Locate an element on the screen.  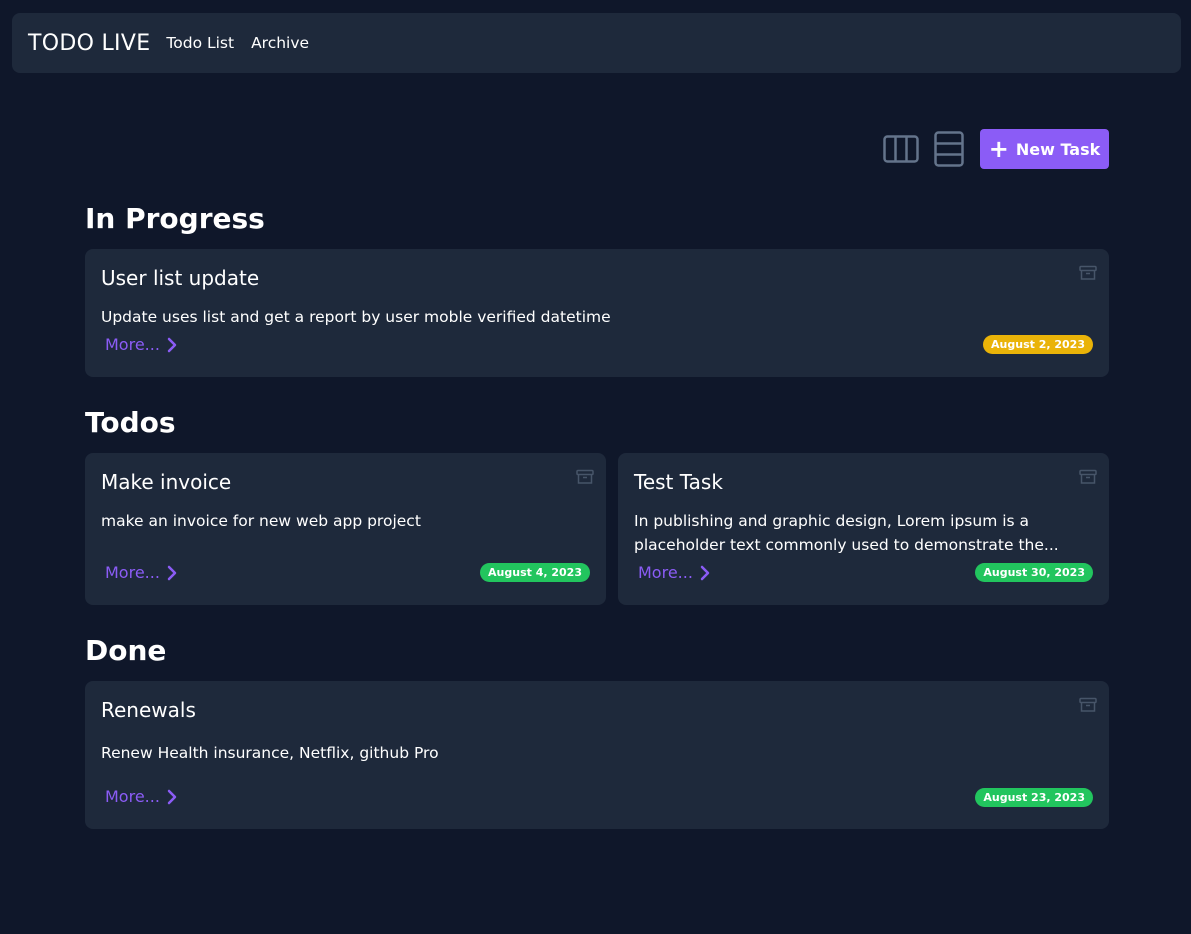
rows-view-button is located at coordinates (949, 149).